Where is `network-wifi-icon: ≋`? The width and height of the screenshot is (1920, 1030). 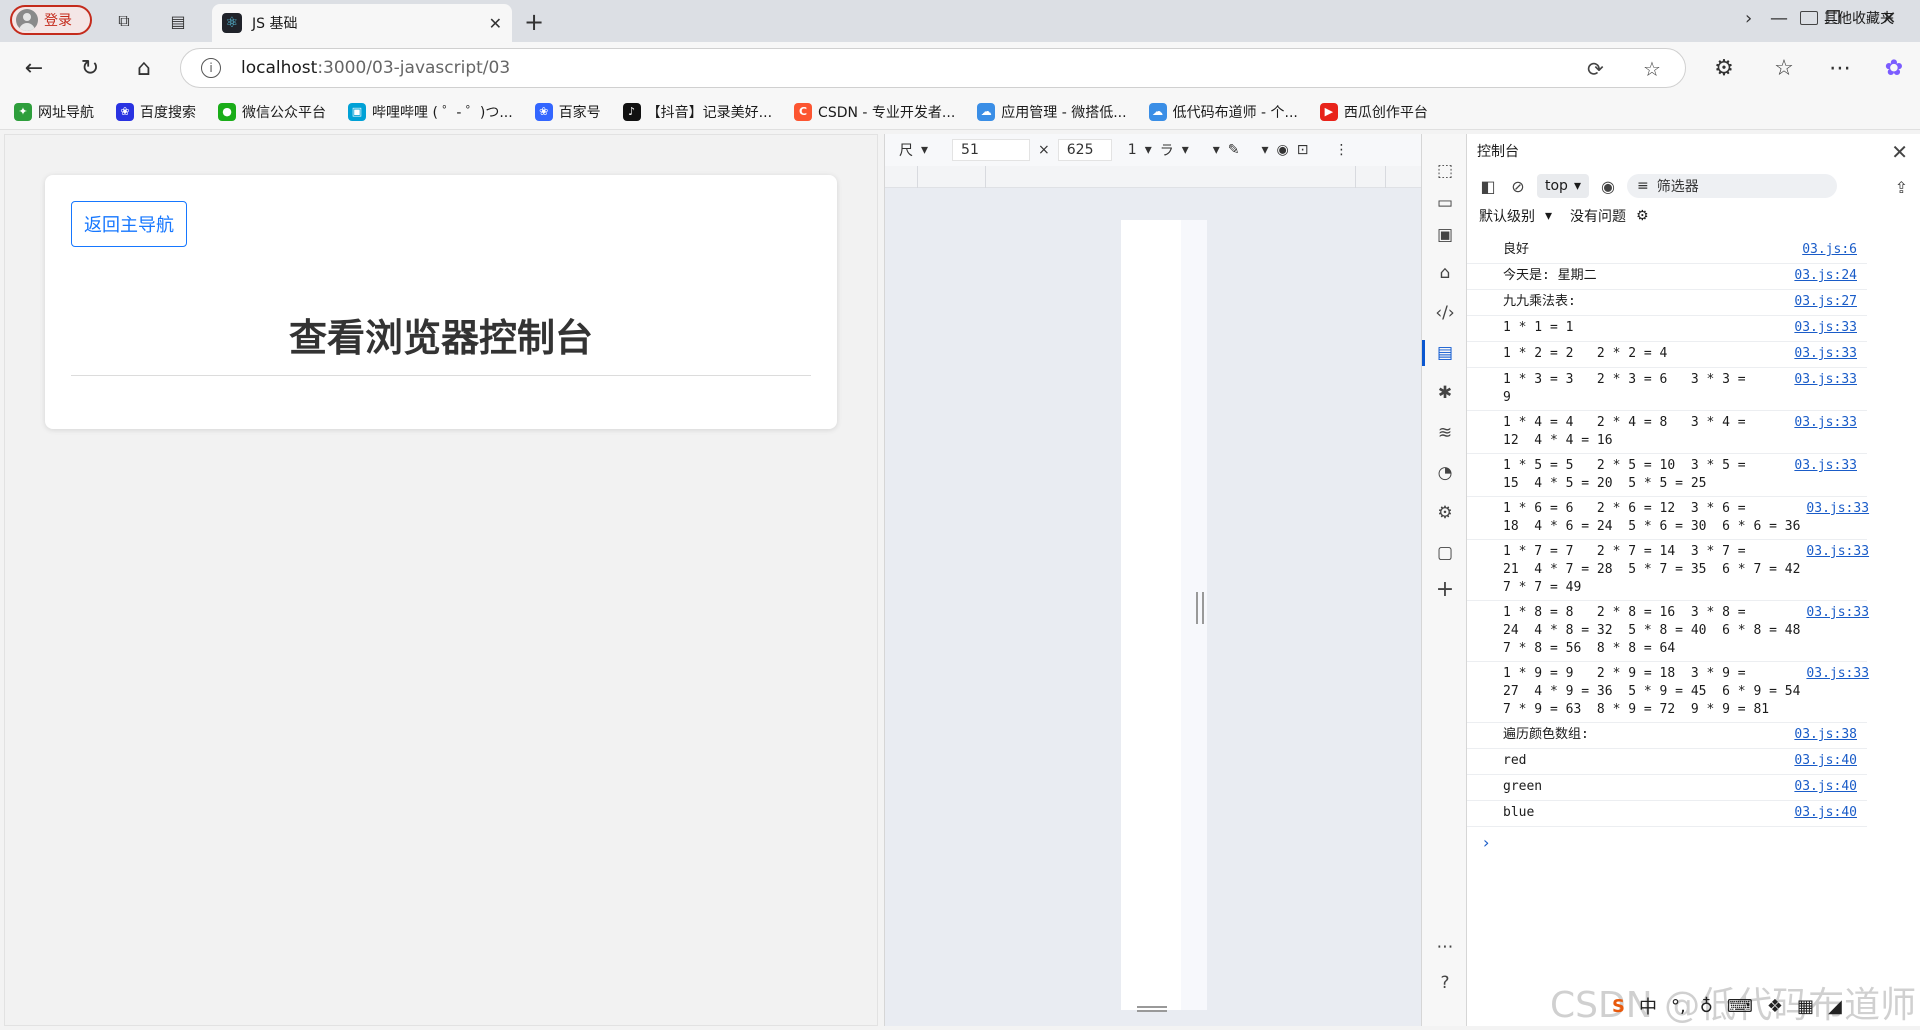
network-wifi-icon: ≋ is located at coordinates (1445, 433).